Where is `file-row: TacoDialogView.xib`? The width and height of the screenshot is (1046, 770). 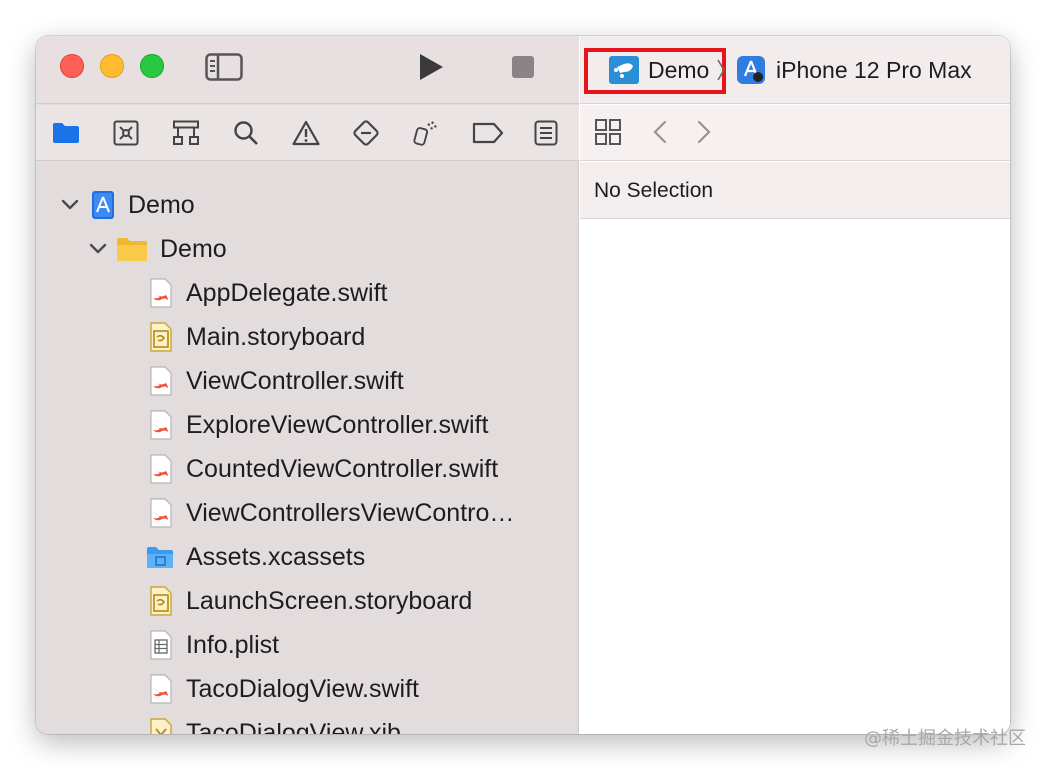 file-row: TacoDialogView.xib is located at coordinates (274, 722).